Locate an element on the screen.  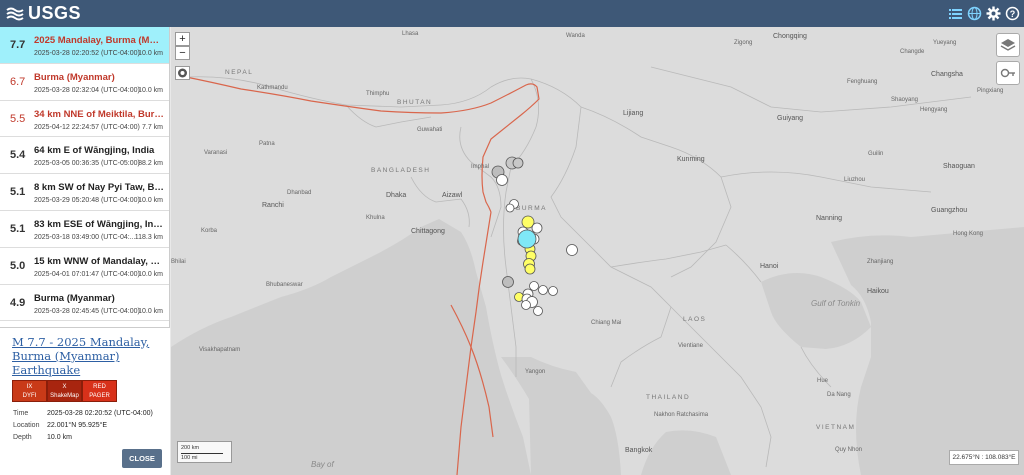
pager-badge: RED PAGER is located at coordinates (99, 391).